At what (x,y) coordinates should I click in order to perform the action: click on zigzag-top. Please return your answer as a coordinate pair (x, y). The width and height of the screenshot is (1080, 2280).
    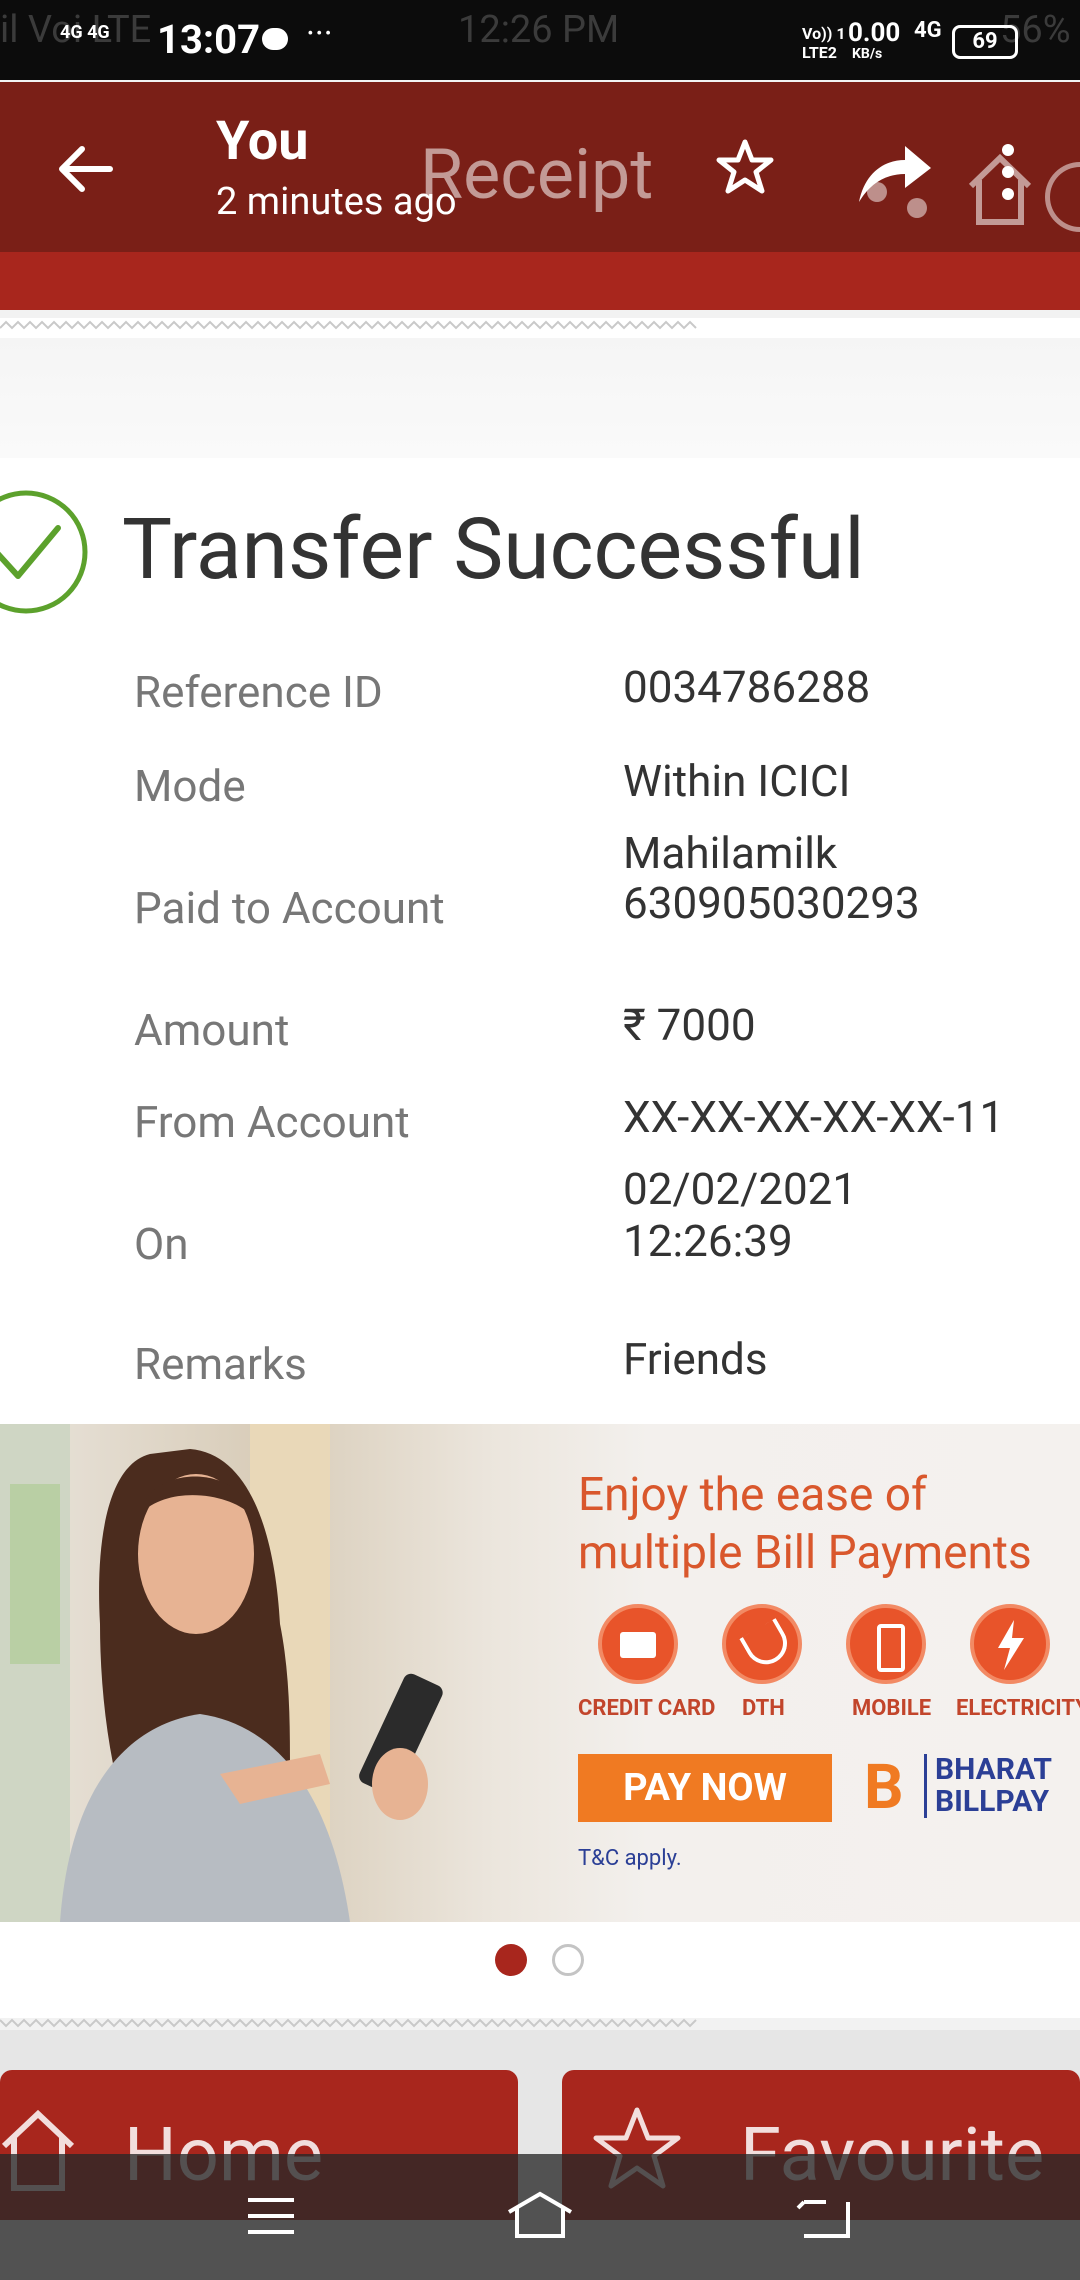
    Looking at the image, I should click on (348, 325).